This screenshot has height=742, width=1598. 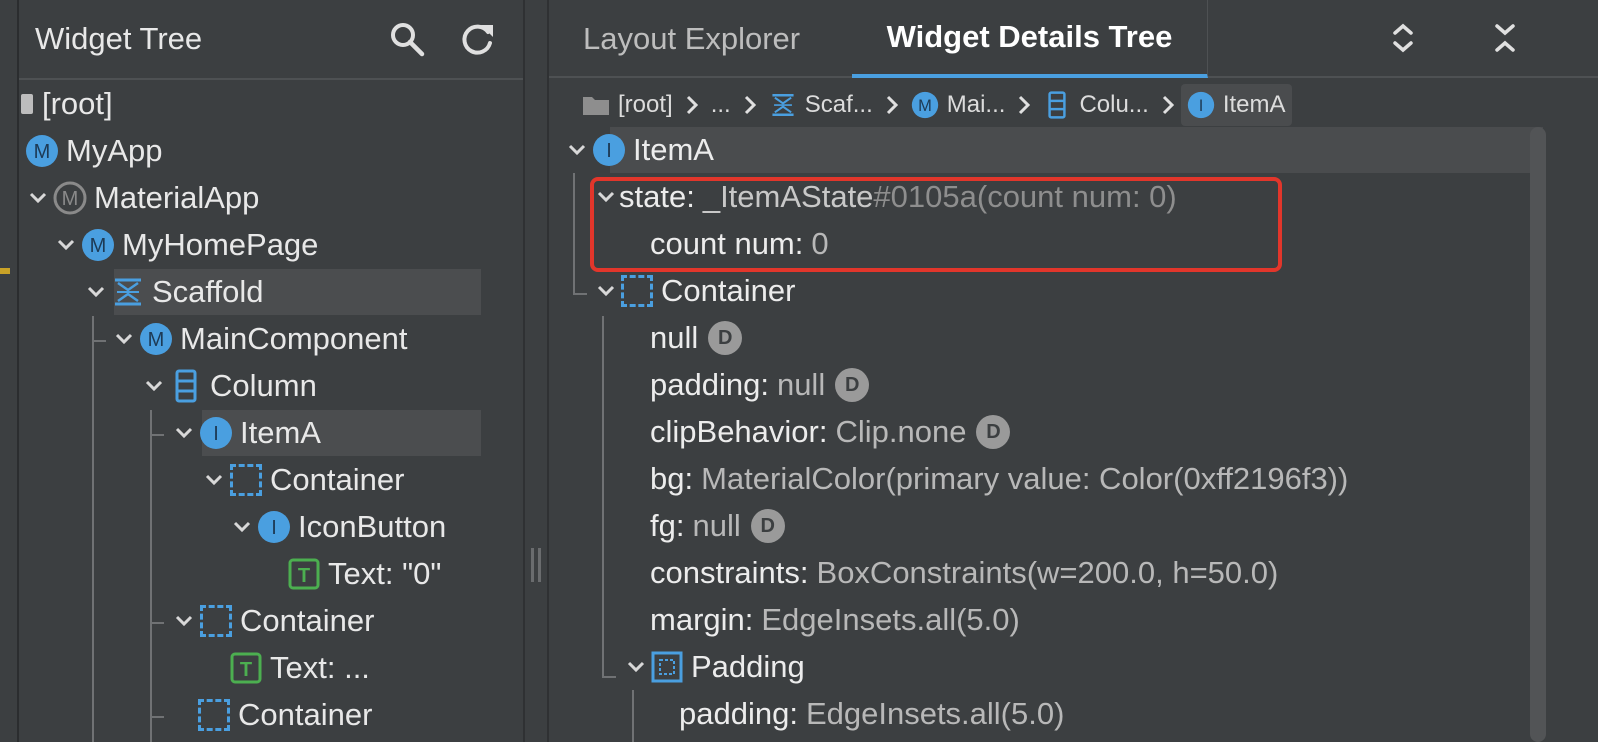 I want to click on prop-key: margin:, so click(x=702, y=619).